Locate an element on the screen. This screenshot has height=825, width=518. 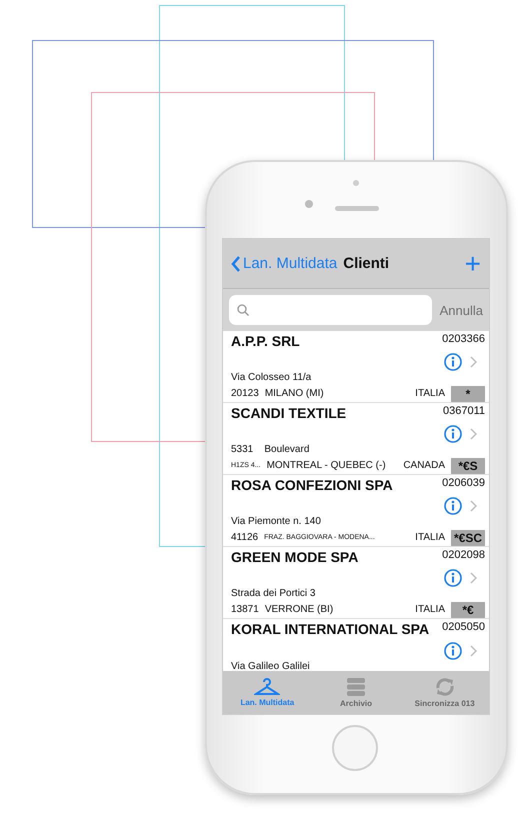
client-name: A.P.P. SRL is located at coordinates (265, 341).